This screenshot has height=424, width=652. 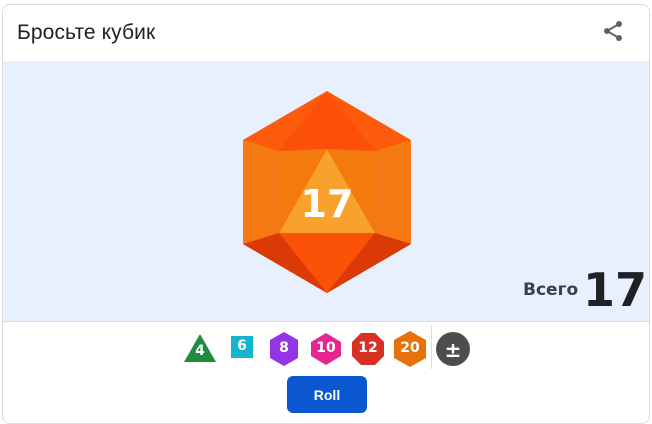 I want to click on d20-button: 20, so click(x=410, y=348).